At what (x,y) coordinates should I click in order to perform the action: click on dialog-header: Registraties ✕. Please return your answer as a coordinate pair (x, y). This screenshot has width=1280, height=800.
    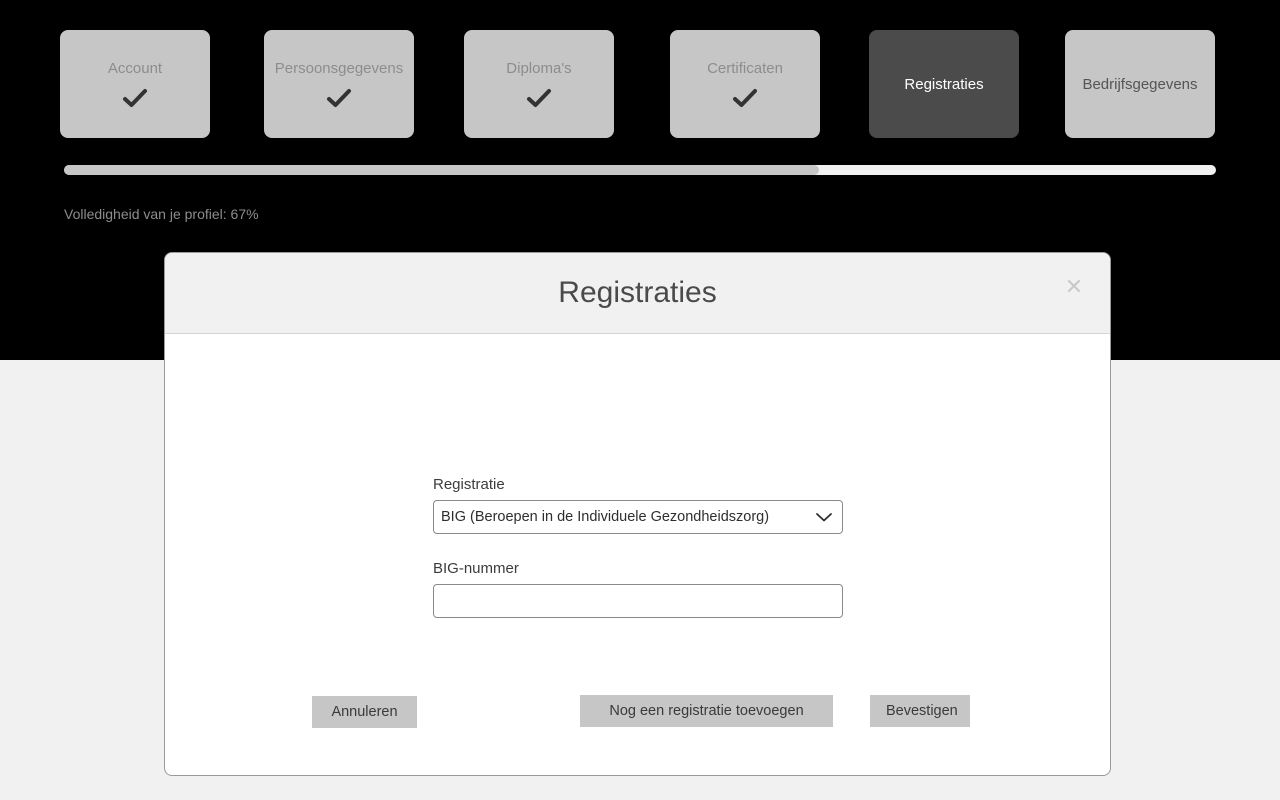
    Looking at the image, I should click on (637, 293).